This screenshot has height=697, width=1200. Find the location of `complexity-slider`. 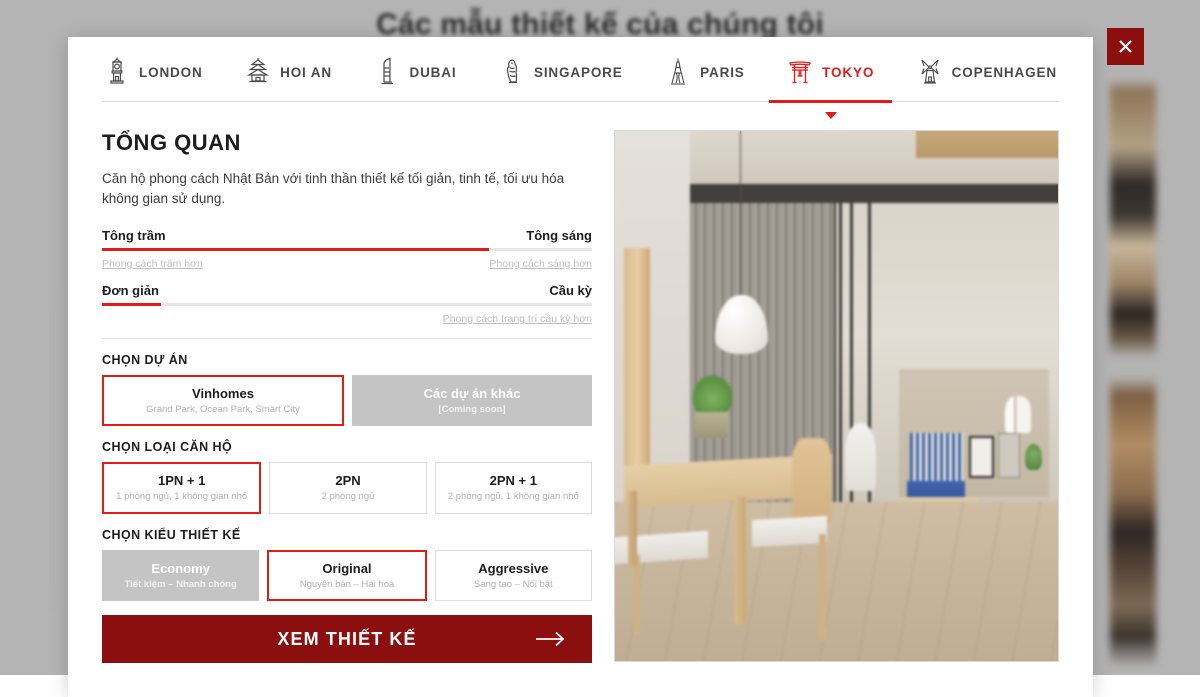

complexity-slider is located at coordinates (347, 304).